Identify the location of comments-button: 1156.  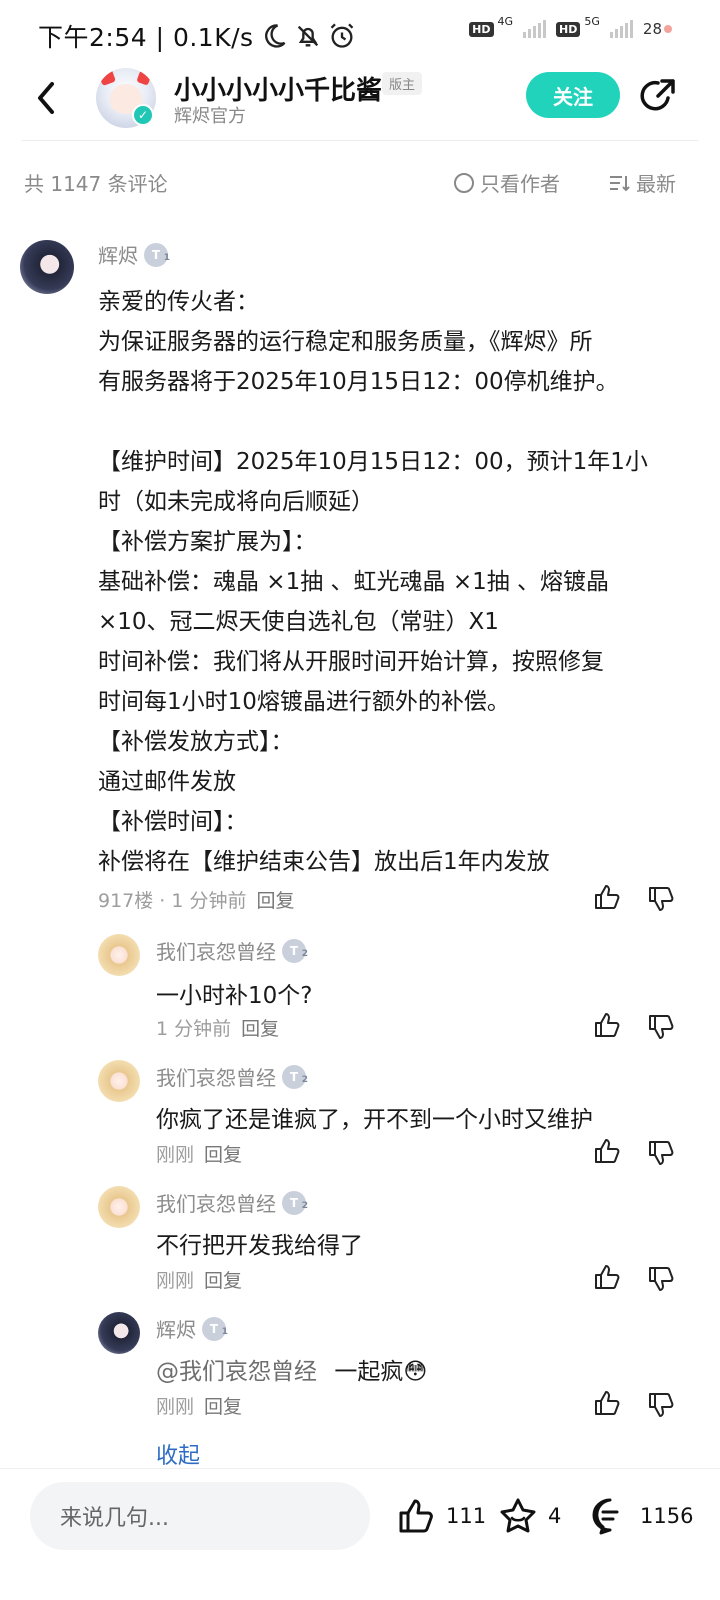
(641, 1516).